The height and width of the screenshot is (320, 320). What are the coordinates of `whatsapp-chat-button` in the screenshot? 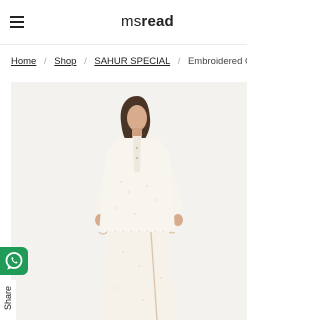 It's located at (14, 261).